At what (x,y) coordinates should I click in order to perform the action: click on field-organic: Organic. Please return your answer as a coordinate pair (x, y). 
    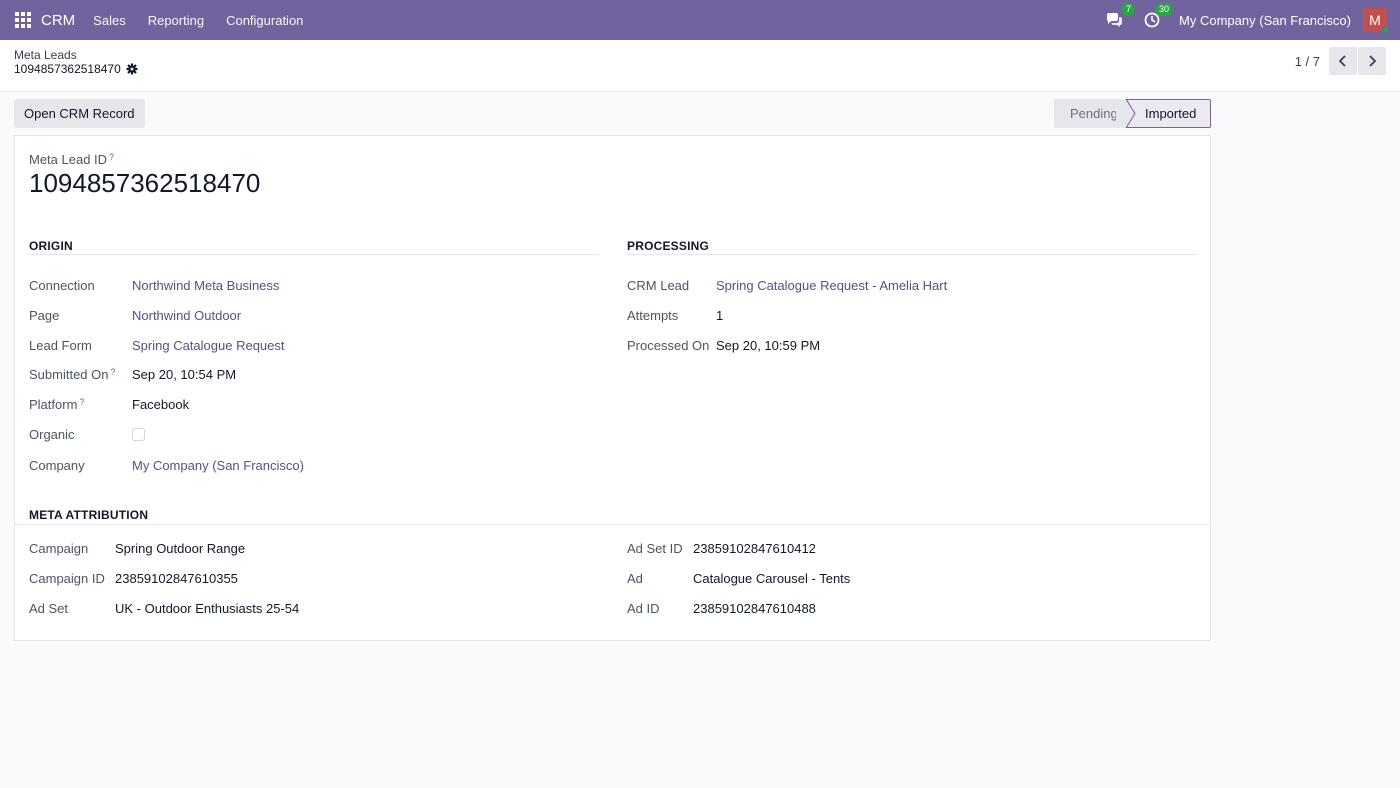
    Looking at the image, I should click on (87, 434).